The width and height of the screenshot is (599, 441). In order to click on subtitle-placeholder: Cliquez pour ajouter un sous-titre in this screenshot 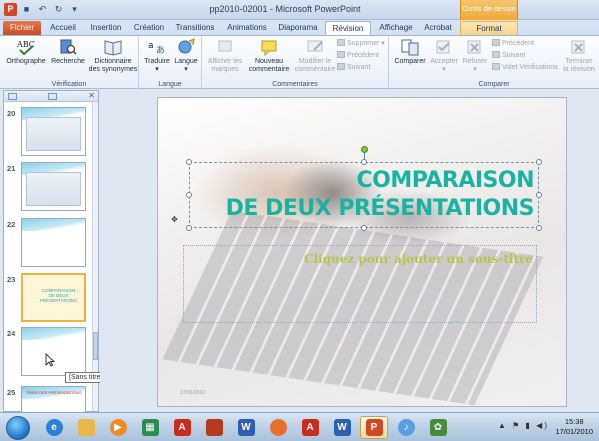, I will do `click(360, 284)`.